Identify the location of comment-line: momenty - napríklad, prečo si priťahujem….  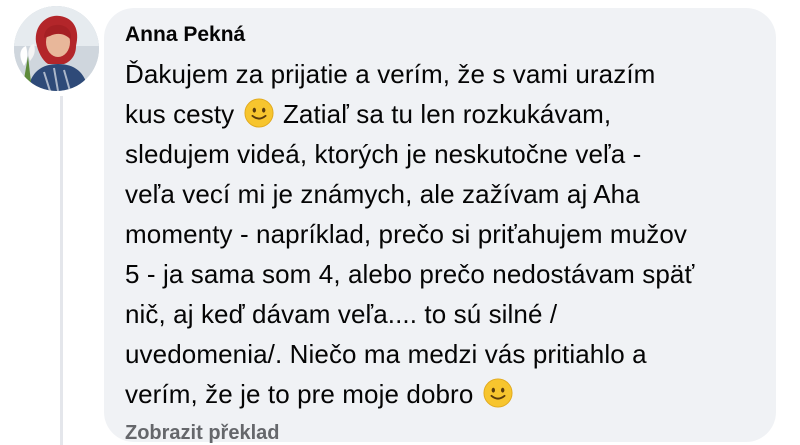
(406, 234).